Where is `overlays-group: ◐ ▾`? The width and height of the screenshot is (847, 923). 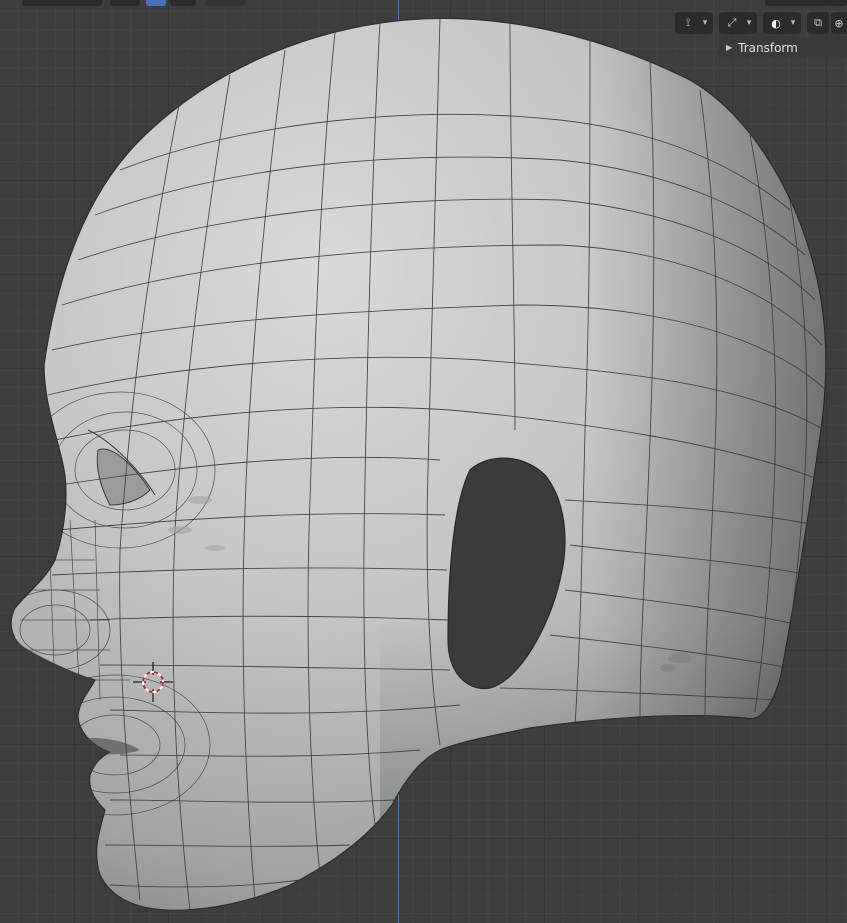 overlays-group: ◐ ▾ is located at coordinates (782, 23).